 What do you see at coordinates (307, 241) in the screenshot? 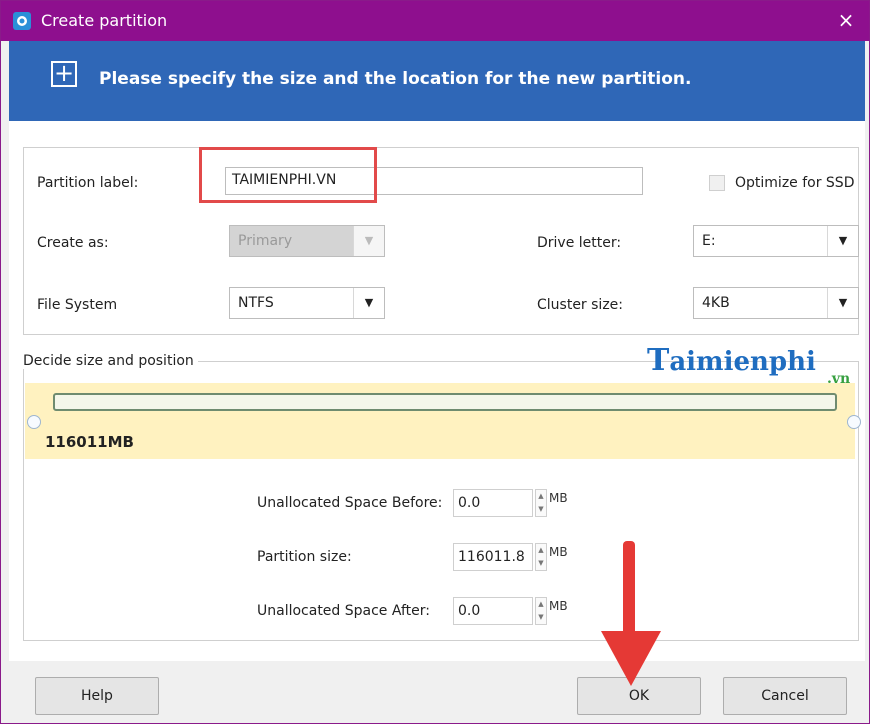
I see `create-as-select: Primary ▼` at bounding box center [307, 241].